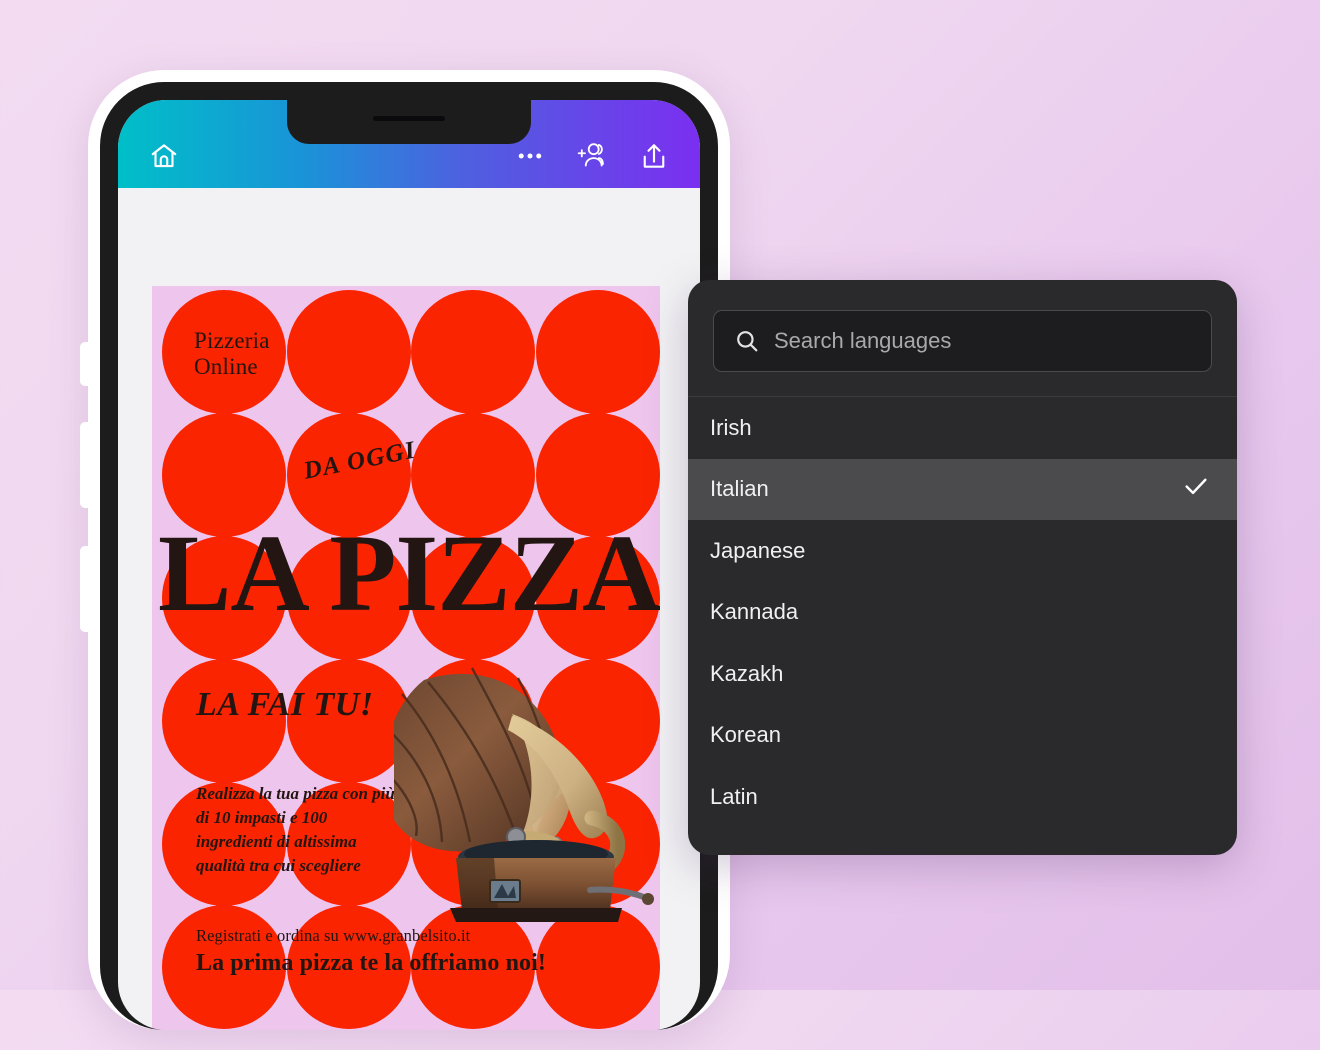 Image resolution: width=1320 pixels, height=1050 pixels. What do you see at coordinates (87, 364) in the screenshot?
I see `phone-silent-switch` at bounding box center [87, 364].